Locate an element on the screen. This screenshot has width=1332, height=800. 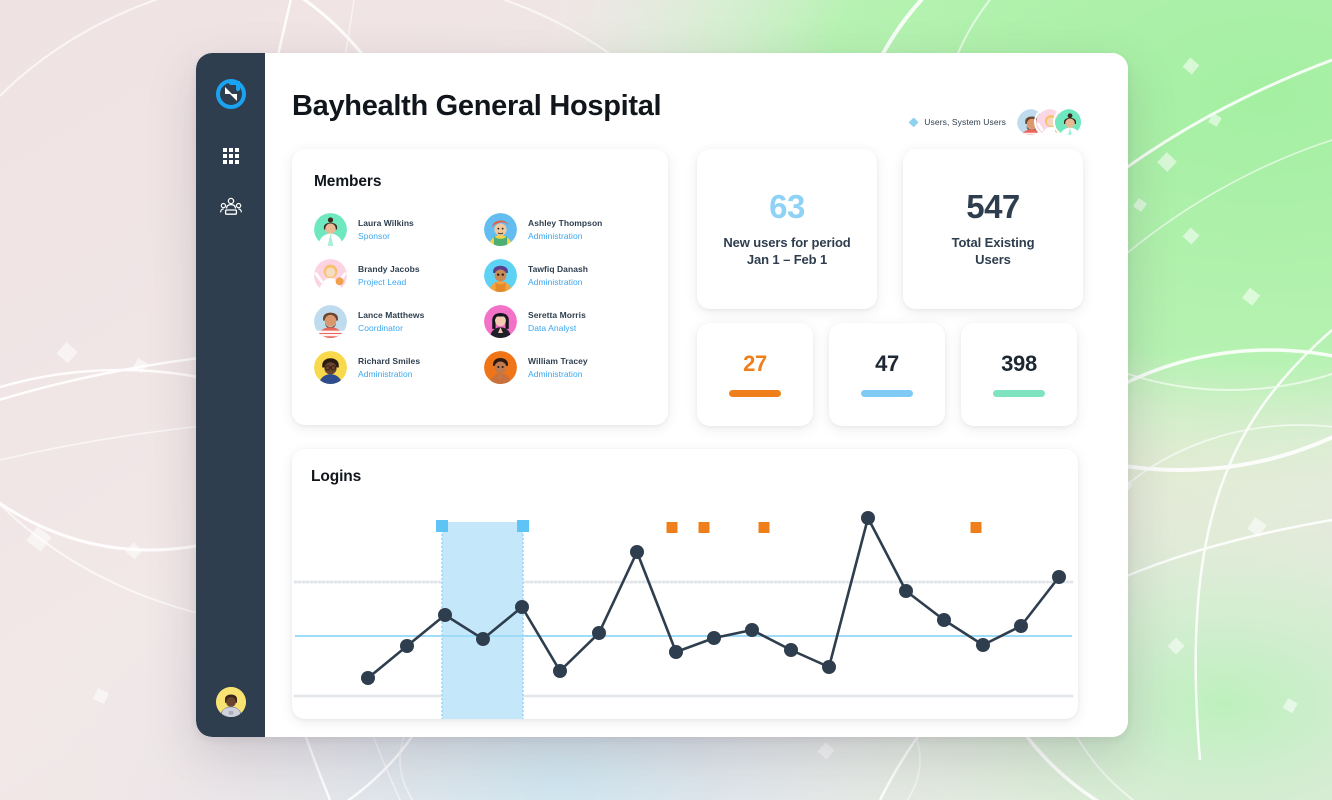
sidebar-item-users is located at coordinates (231, 206).